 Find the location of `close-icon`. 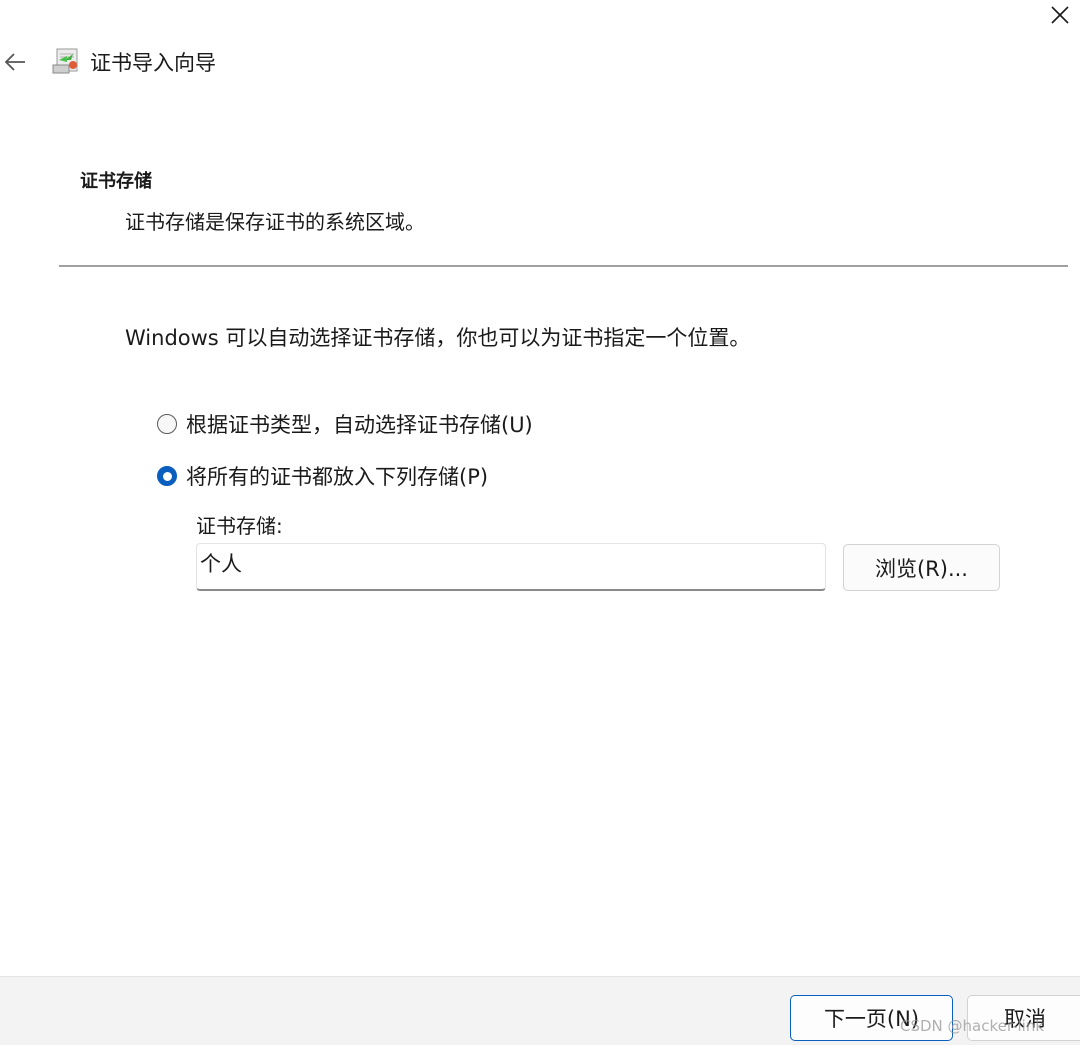

close-icon is located at coordinates (1060, 15).